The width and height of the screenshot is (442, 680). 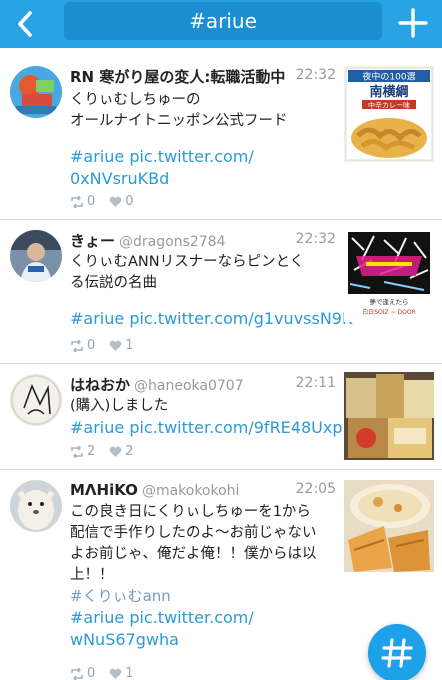 What do you see at coordinates (191, 491) in the screenshot?
I see `author-handle: @makokokohi` at bounding box center [191, 491].